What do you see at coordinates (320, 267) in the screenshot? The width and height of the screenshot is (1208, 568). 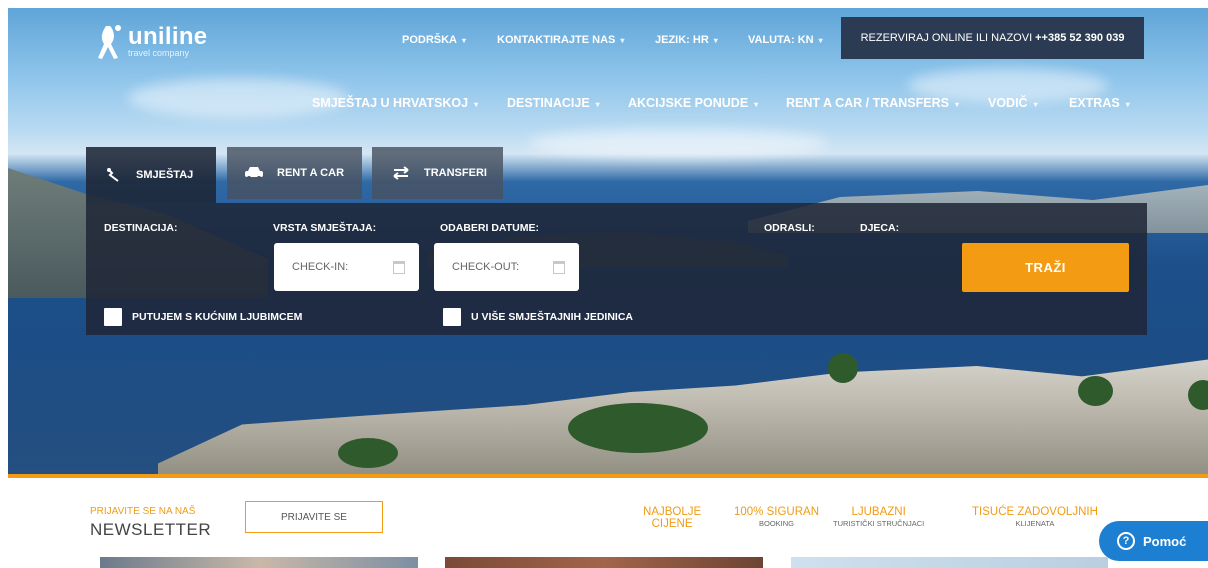 I see `checkin-placeholder: CHECK-IN:` at bounding box center [320, 267].